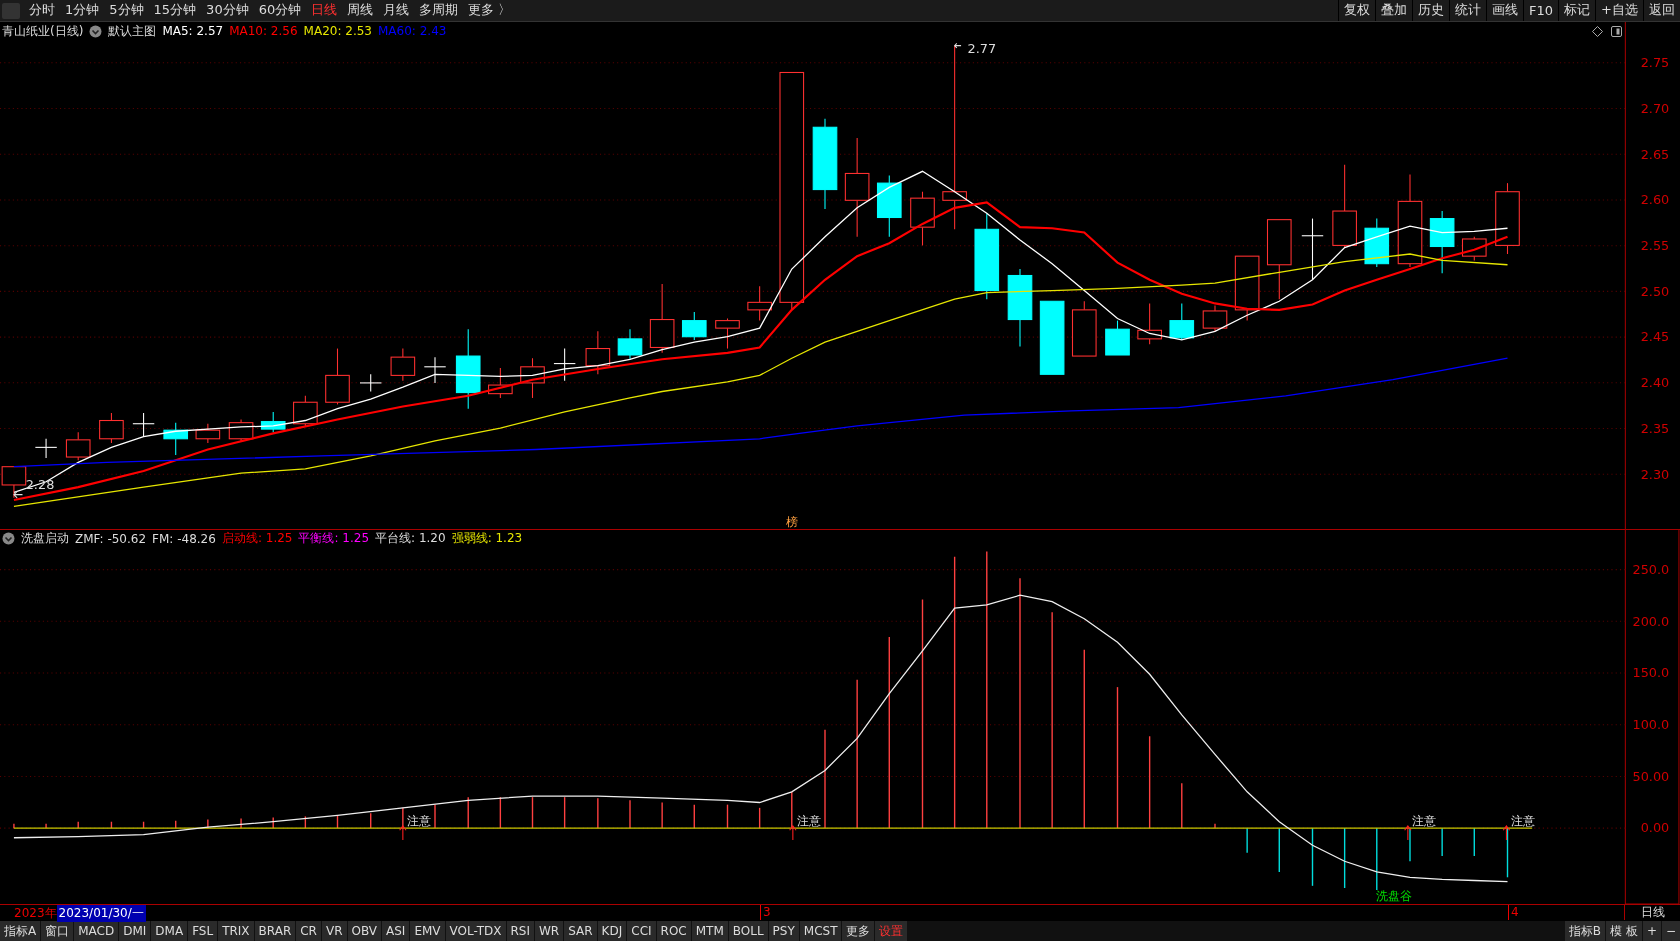 This screenshot has width=1680, height=941. What do you see at coordinates (427, 931) in the screenshot?
I see `indicator-tab: EMV` at bounding box center [427, 931].